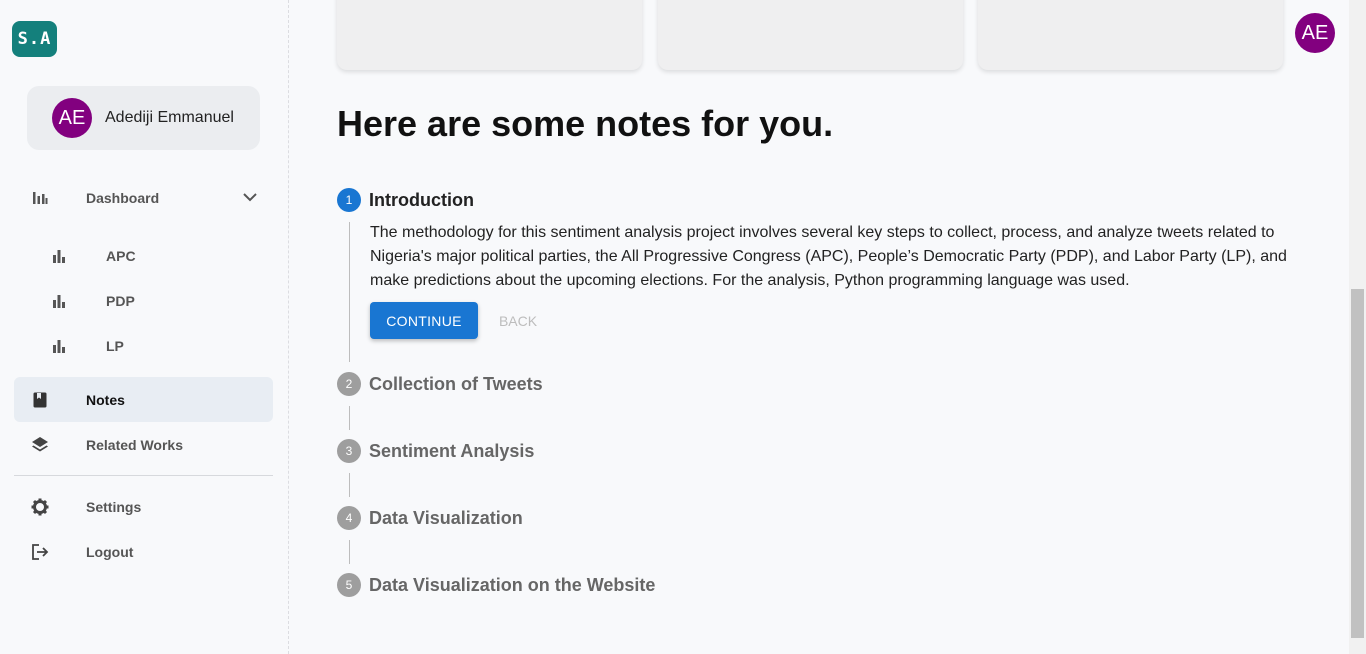  What do you see at coordinates (143, 399) in the screenshot?
I see `sidebar-item-notes: Notes` at bounding box center [143, 399].